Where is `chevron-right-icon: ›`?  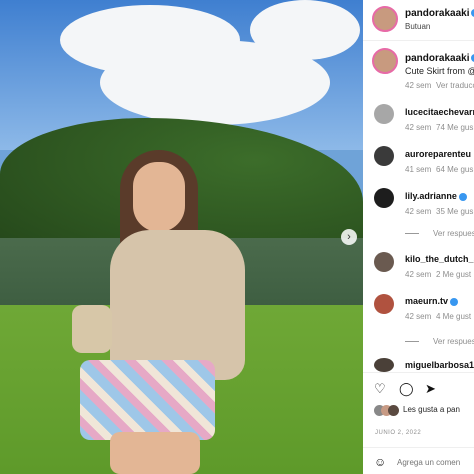 chevron-right-icon: › is located at coordinates (349, 237).